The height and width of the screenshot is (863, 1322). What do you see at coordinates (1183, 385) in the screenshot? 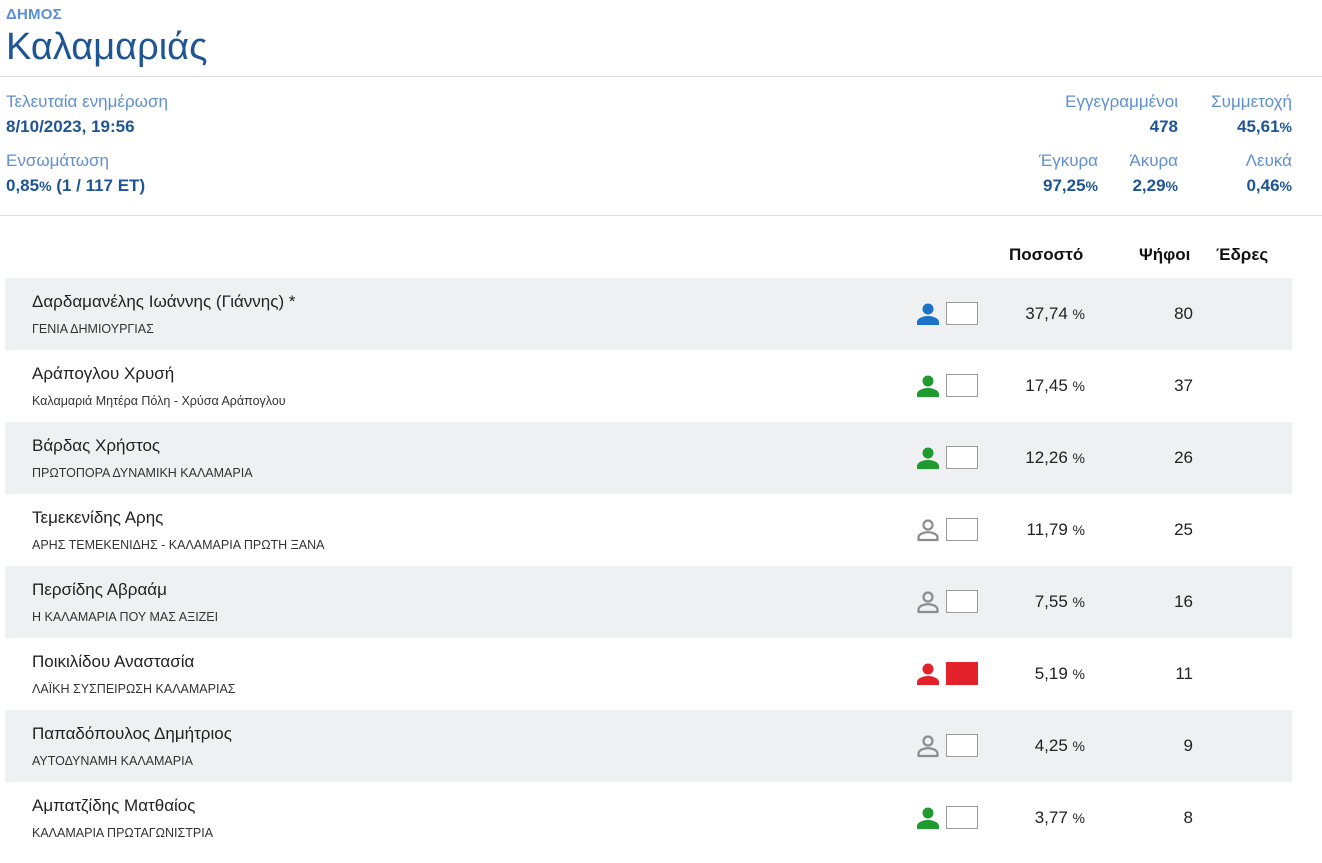
I see `vote-count: 37` at bounding box center [1183, 385].